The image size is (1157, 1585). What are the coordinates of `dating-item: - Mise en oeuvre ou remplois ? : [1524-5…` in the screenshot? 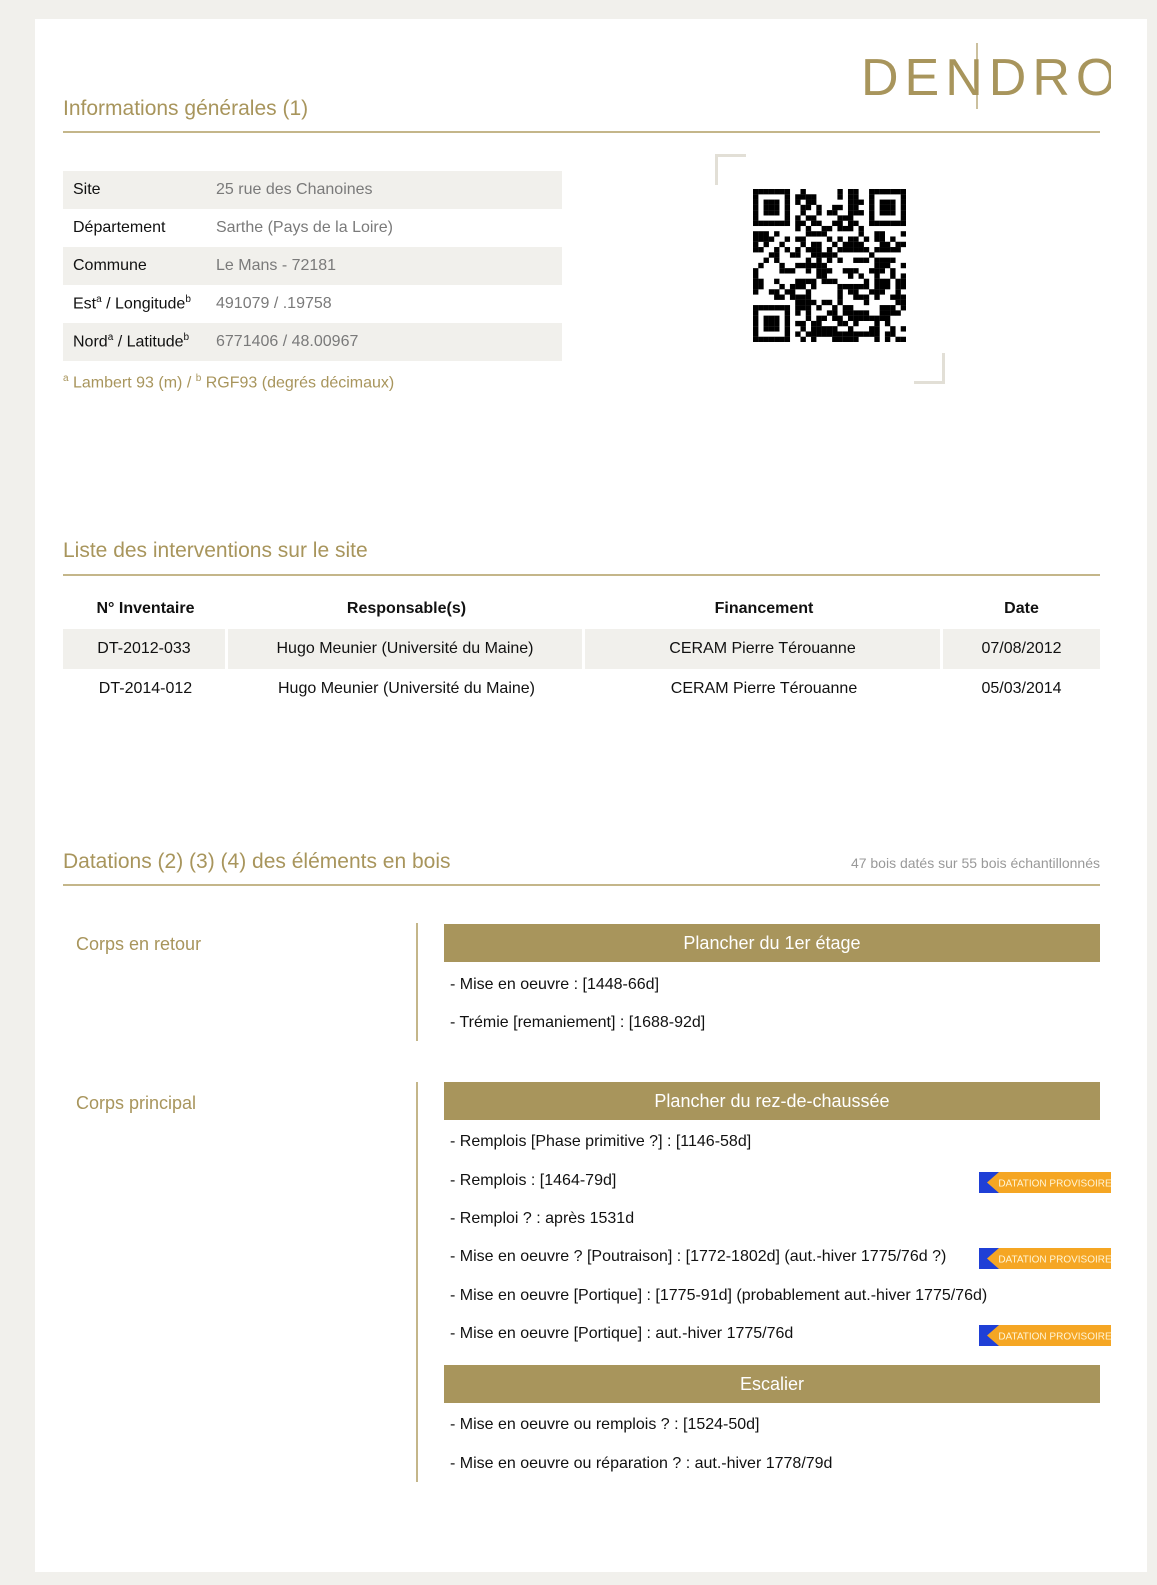 It's located at (605, 1424).